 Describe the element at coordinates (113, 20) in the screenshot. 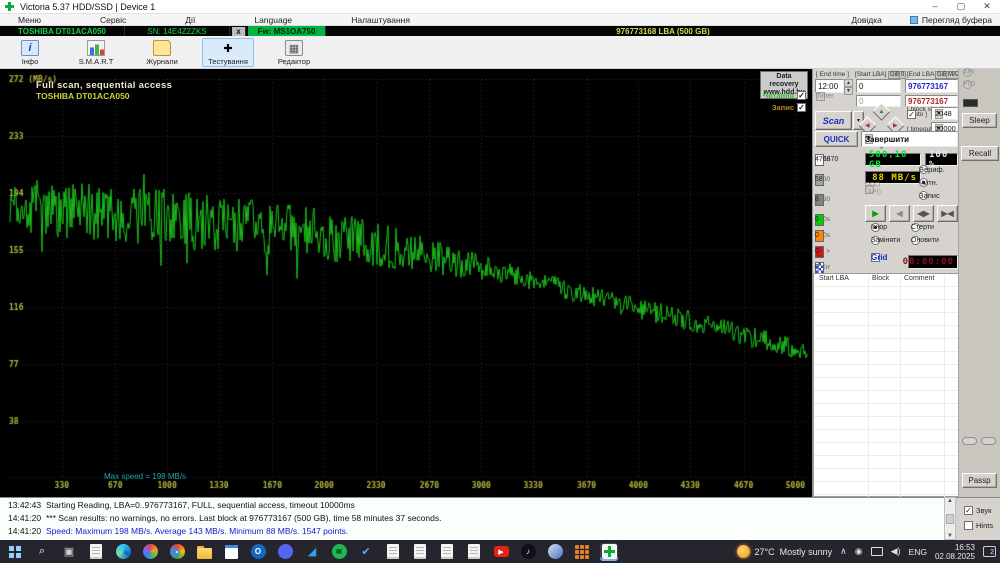

I see `menu-item-1: Сервіс` at that location.